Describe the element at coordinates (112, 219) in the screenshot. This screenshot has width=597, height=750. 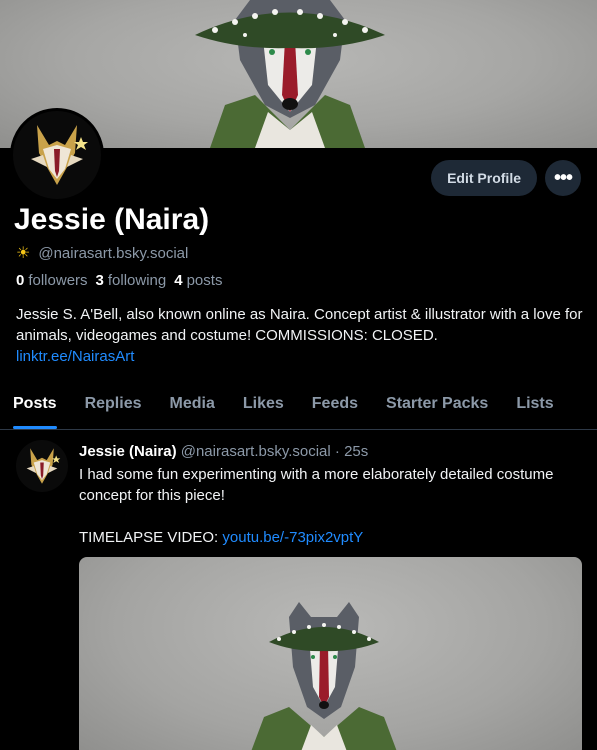
I see `profile-display-name: Jessie (Naira)` at that location.